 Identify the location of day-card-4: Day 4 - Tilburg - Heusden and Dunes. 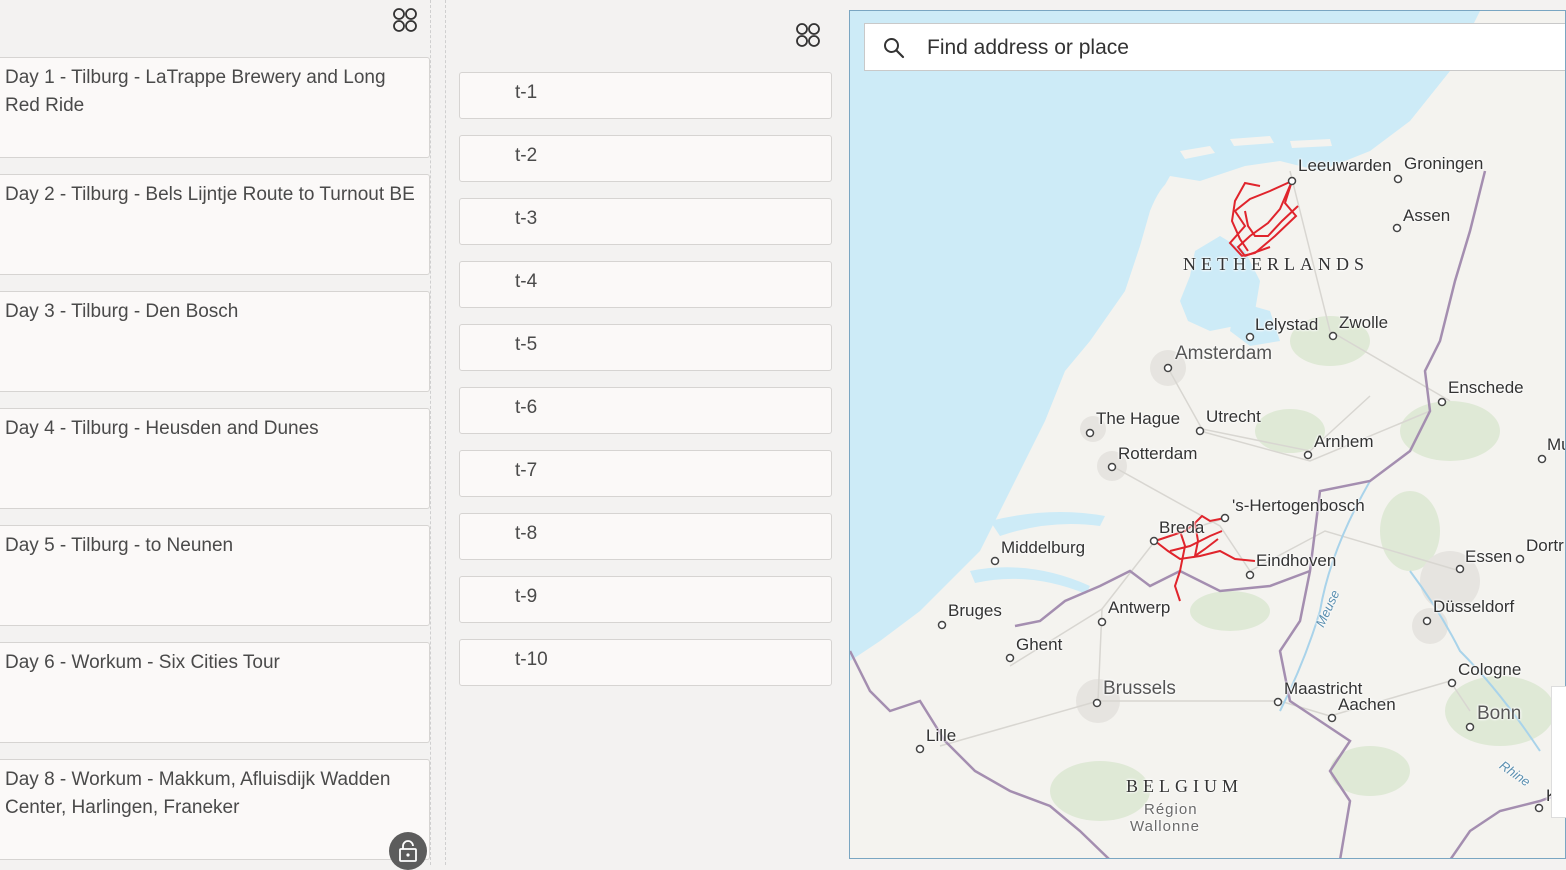
(215, 458).